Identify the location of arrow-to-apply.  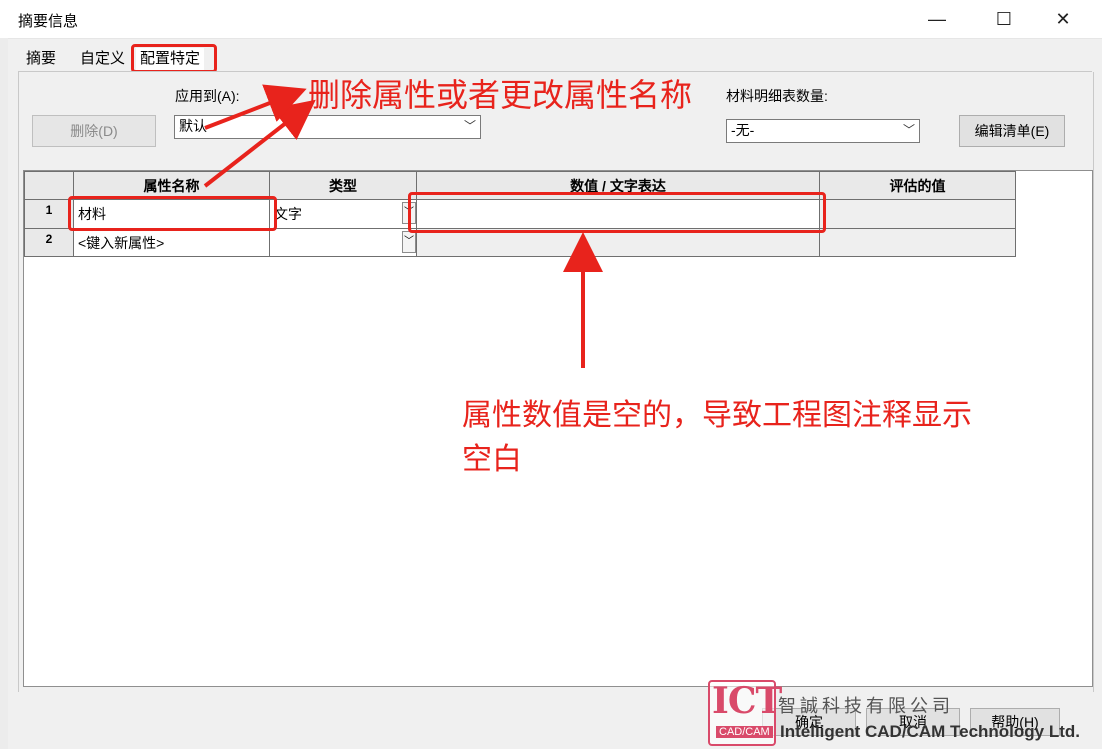
(255, 107).